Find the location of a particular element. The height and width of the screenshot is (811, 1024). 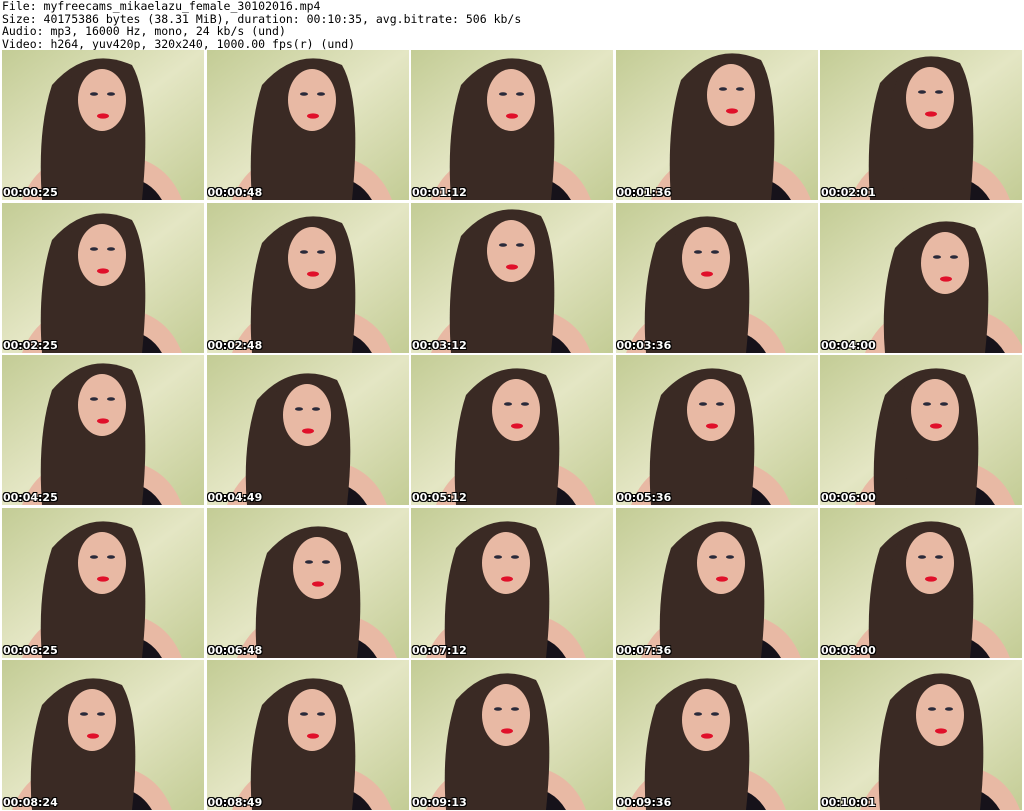

thumbnail-timestamp: 00:02:25 is located at coordinates (30, 345).